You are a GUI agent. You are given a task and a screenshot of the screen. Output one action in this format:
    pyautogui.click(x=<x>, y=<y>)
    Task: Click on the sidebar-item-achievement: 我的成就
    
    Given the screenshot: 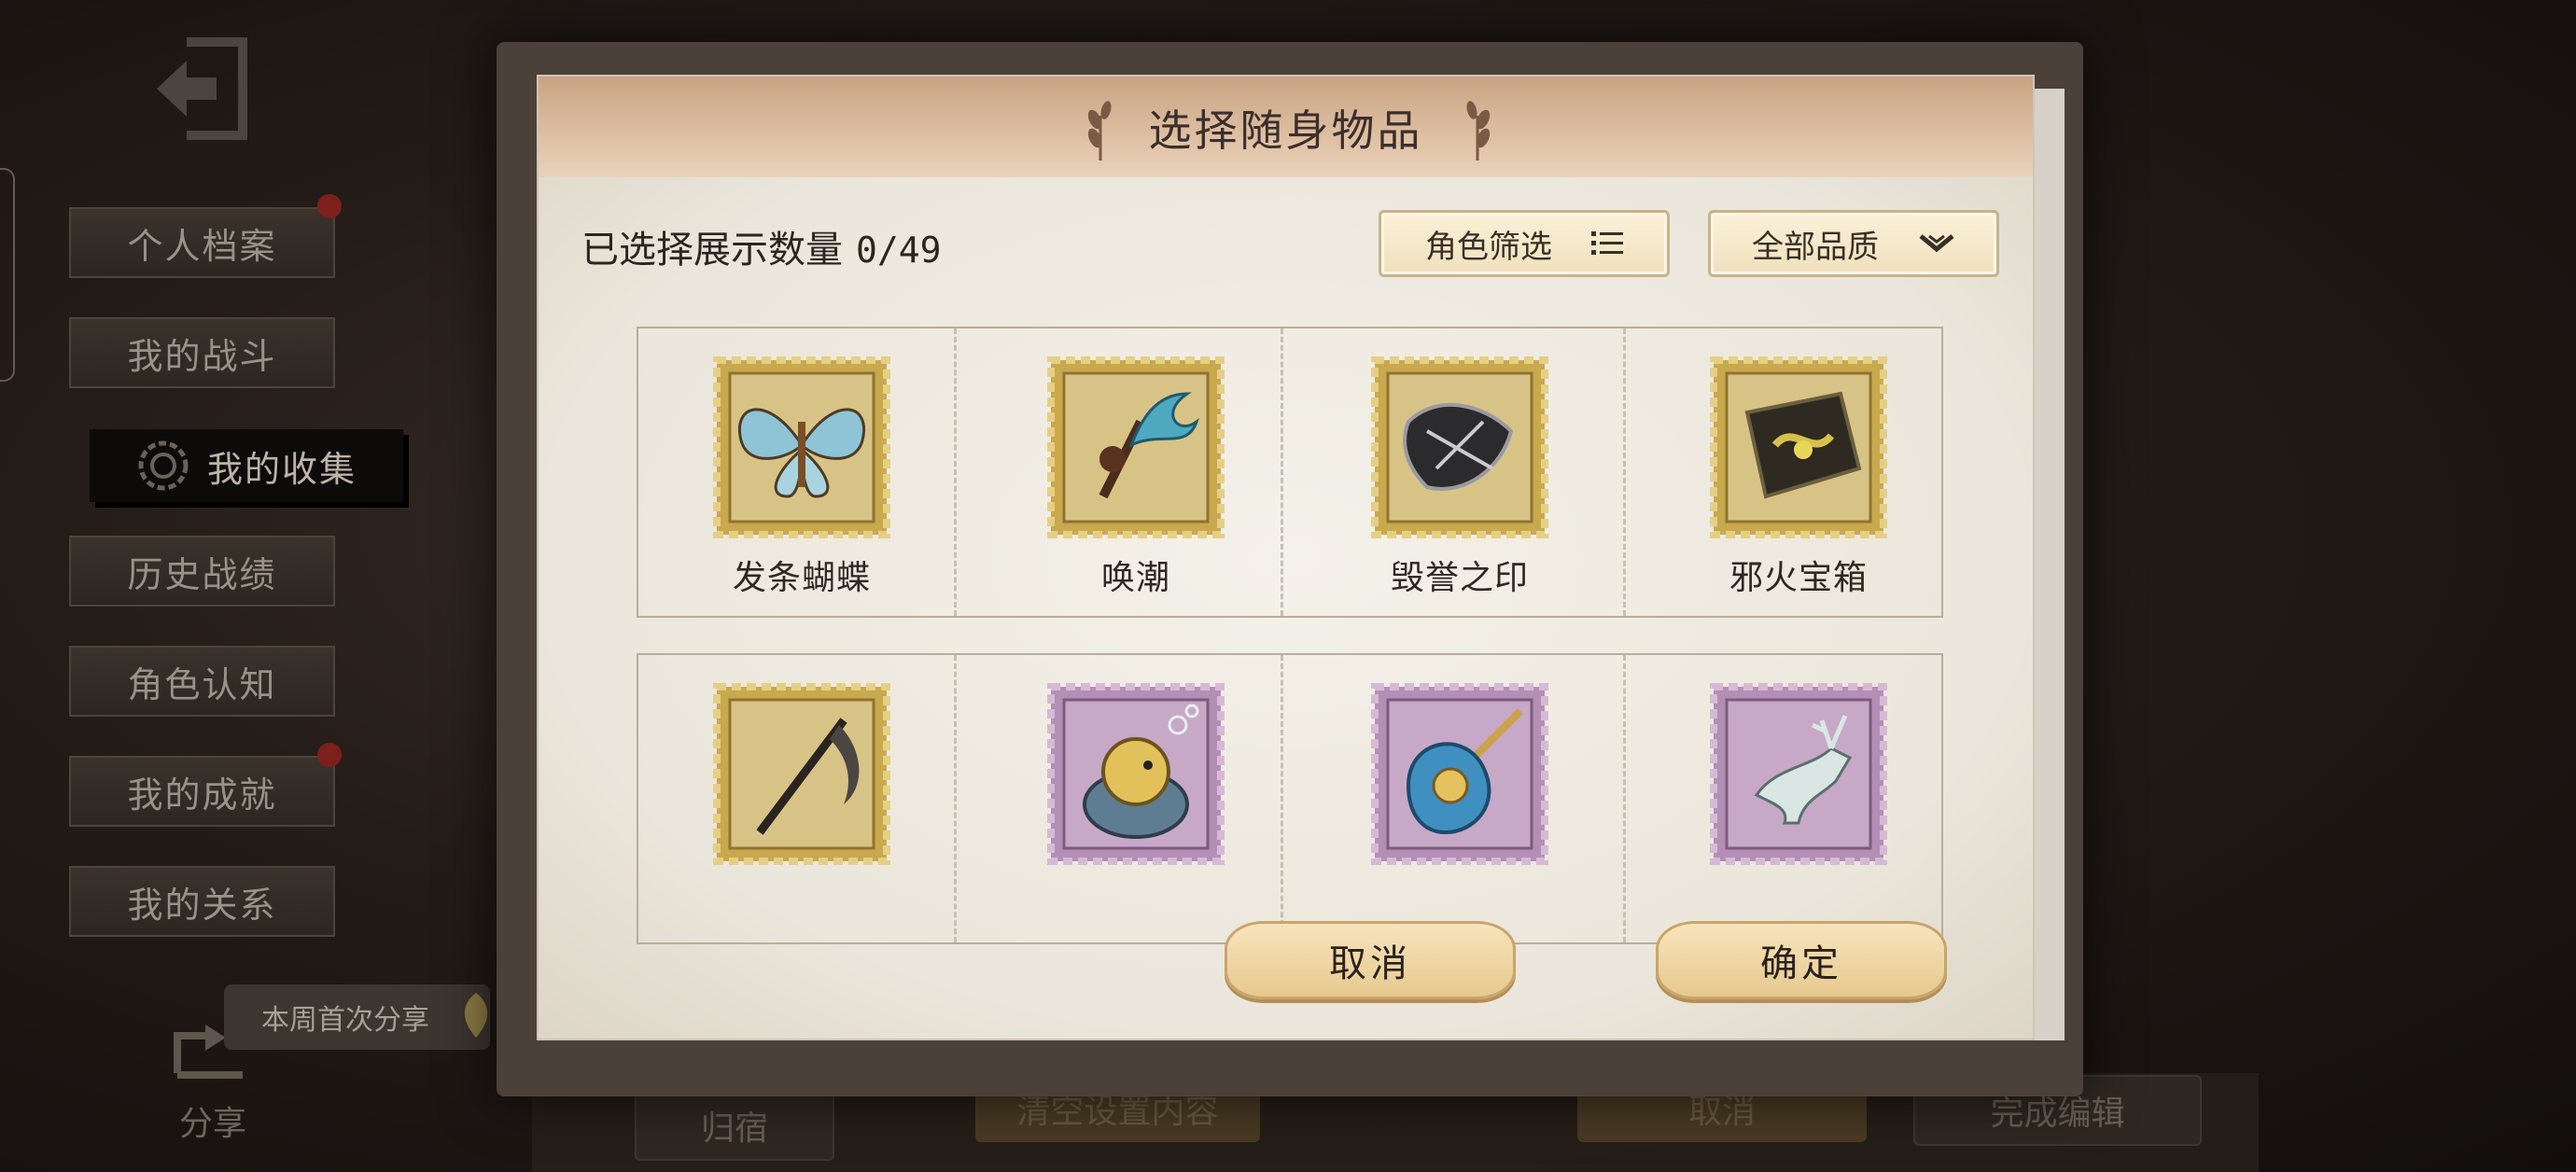 What is the action you would take?
    pyautogui.click(x=202, y=791)
    